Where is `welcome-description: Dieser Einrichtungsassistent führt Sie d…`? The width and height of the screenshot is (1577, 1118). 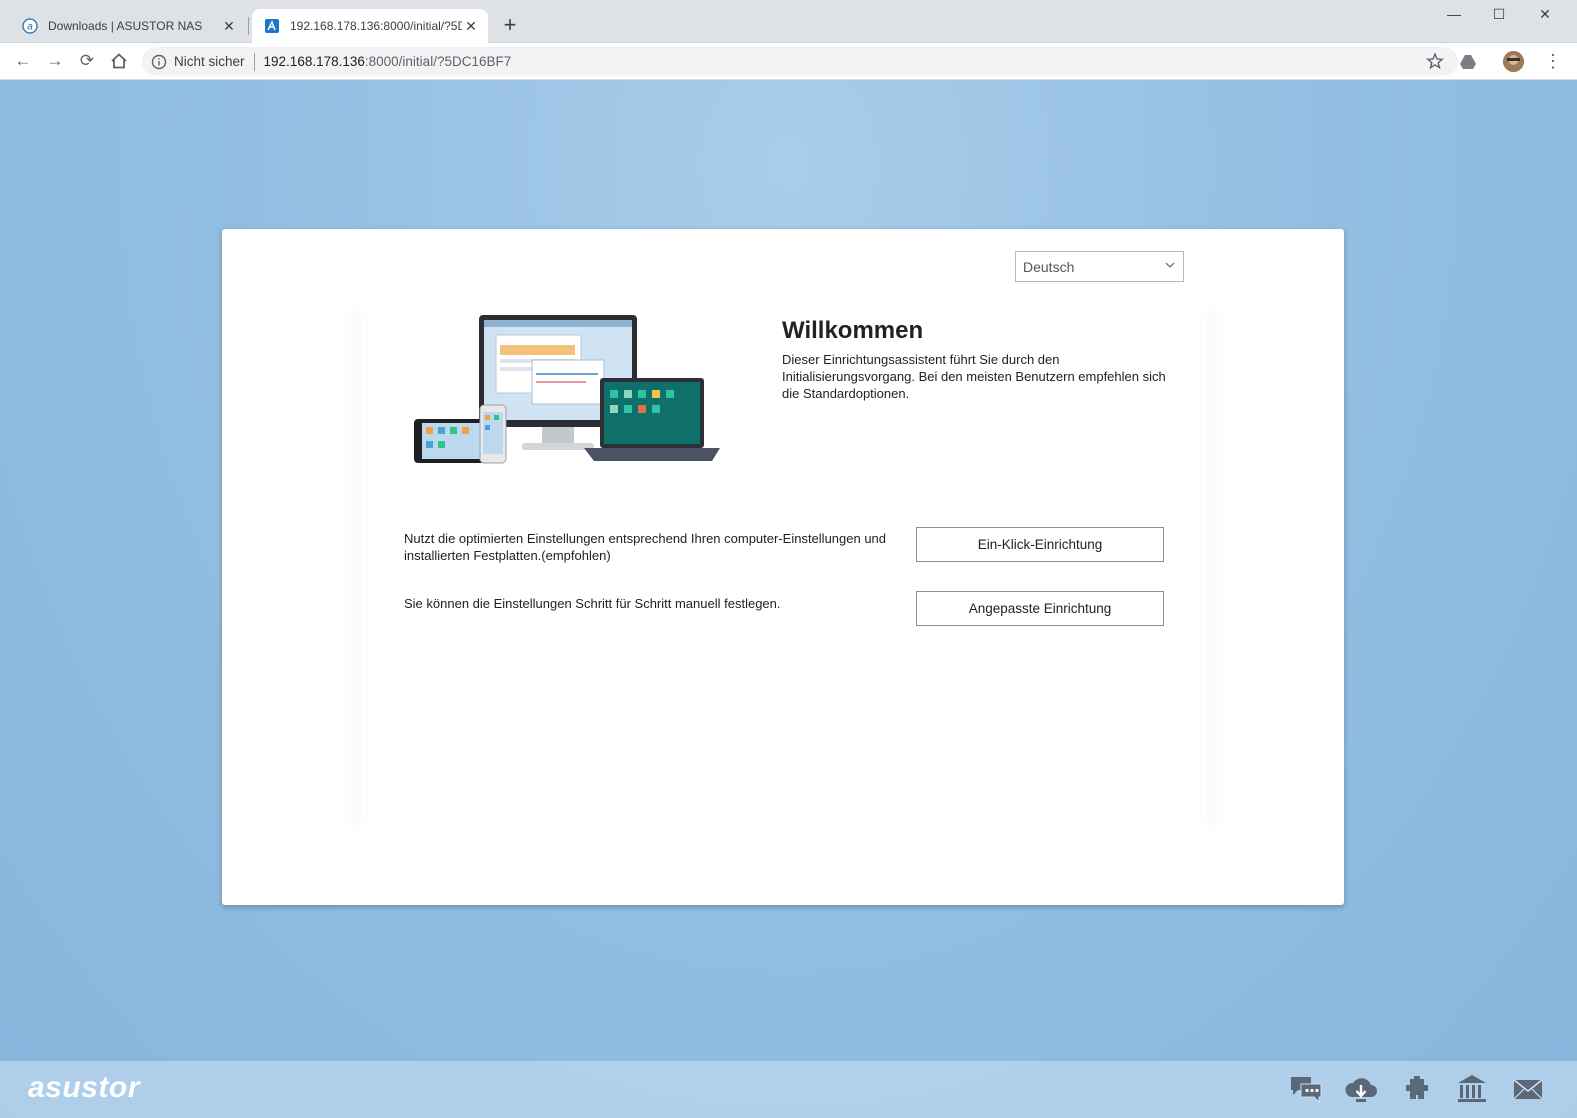 welcome-description: Dieser Einrichtungsassistent führt Sie d… is located at coordinates (974, 376).